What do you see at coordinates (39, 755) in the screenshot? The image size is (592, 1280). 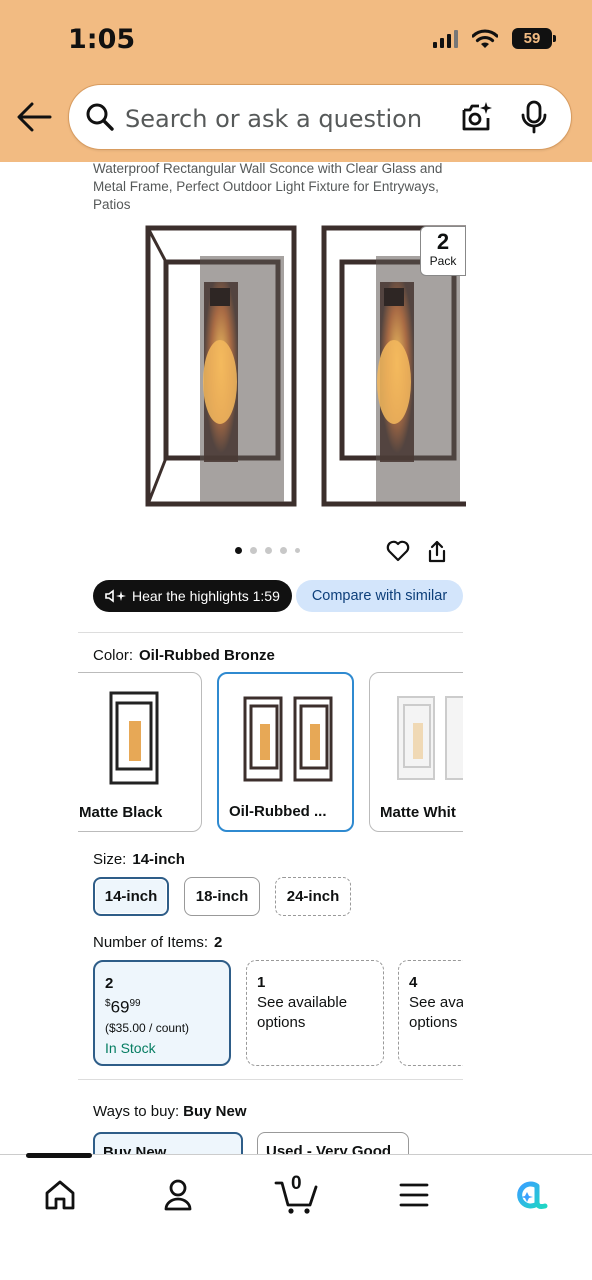 I see `content-edge-mask-left` at bounding box center [39, 755].